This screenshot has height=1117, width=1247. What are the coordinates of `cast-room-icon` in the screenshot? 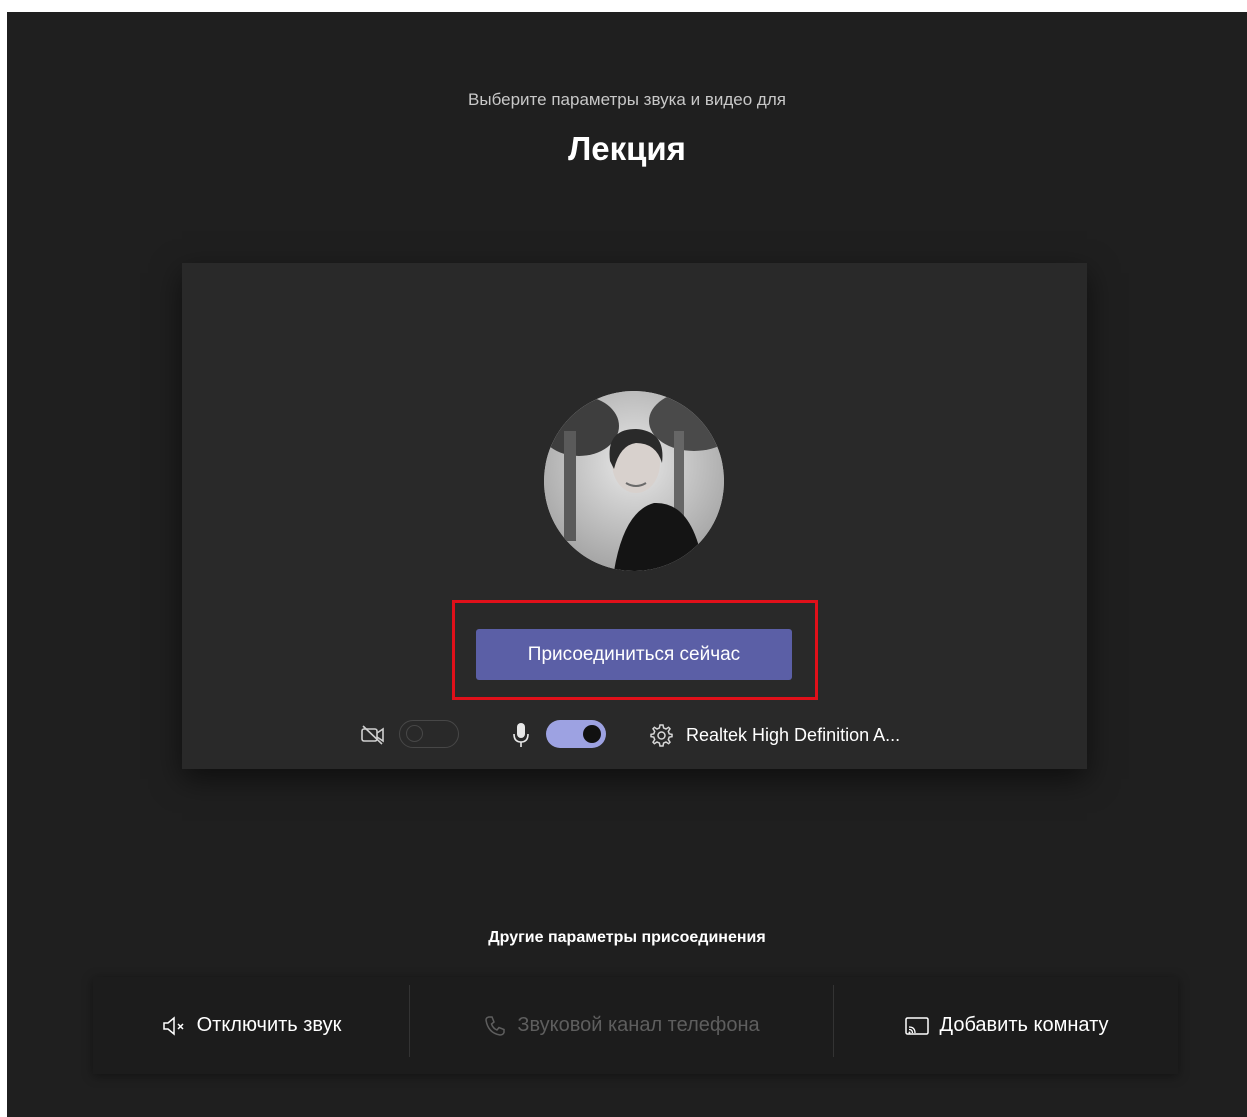 It's located at (917, 1026).